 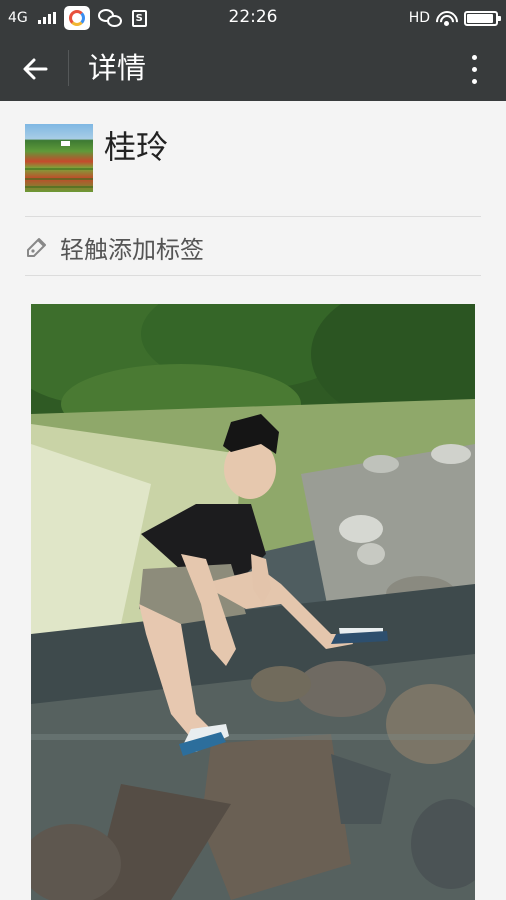 I want to click on status-right: HD, so click(x=454, y=18).